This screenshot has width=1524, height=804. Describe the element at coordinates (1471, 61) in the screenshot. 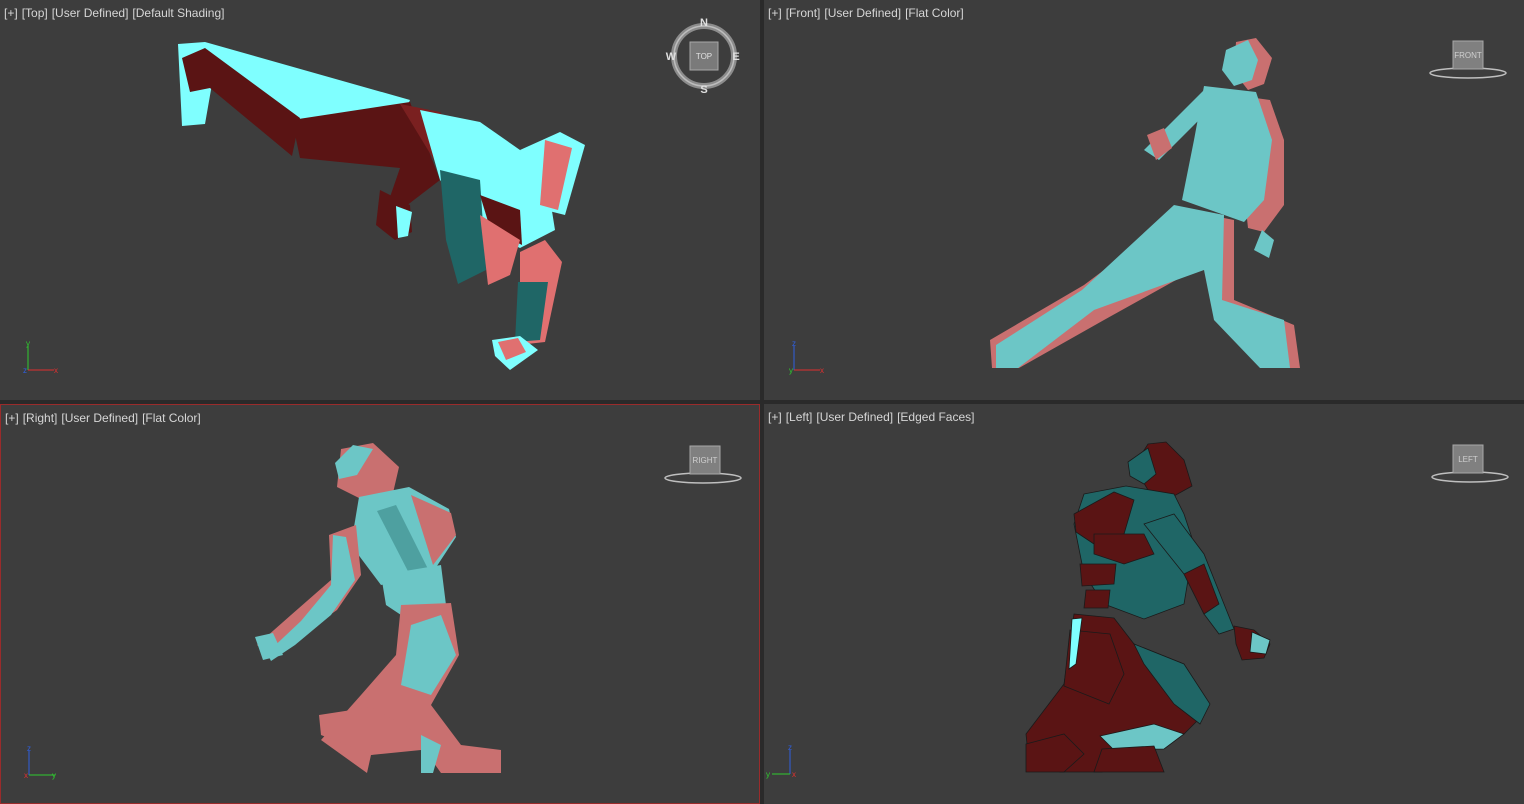

I see `viewcube-front: FRONT` at that location.